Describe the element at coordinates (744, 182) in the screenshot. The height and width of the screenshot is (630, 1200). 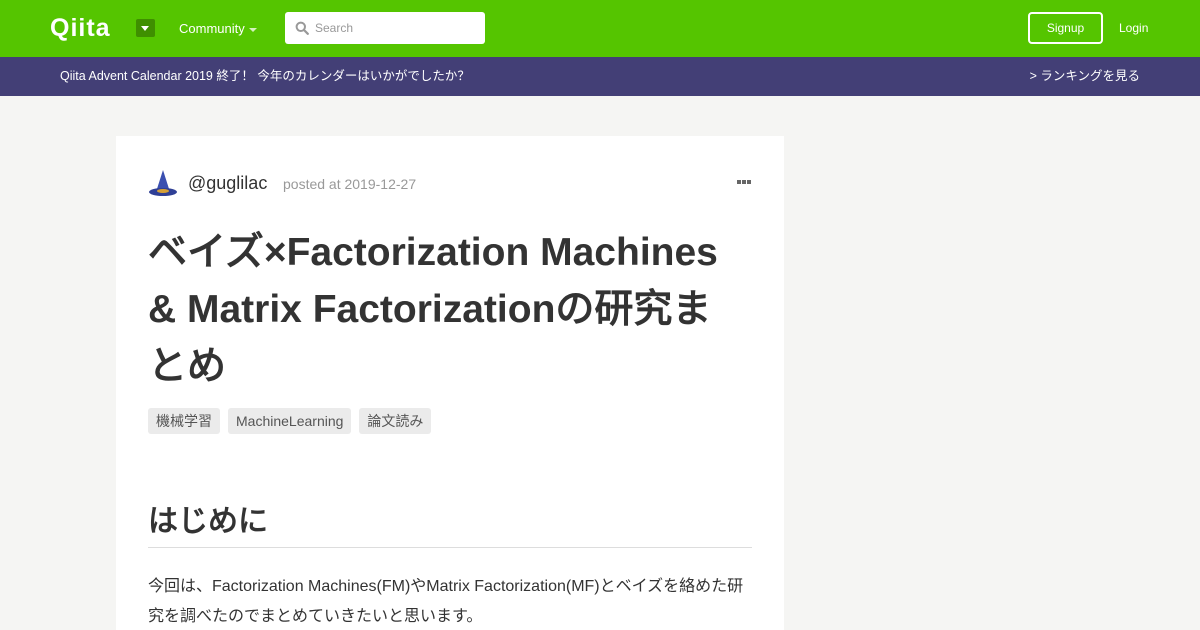
I see `more-options-icon` at that location.